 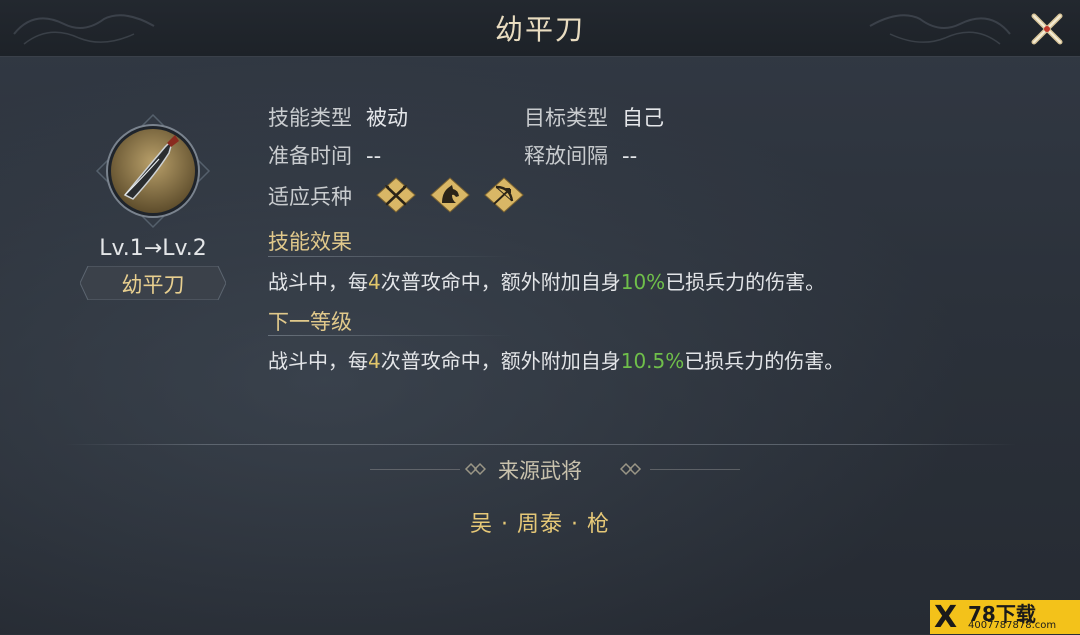 I want to click on next-level-description: 战斗中，每4次普攻命中，额外附加自身10.5%已损兵力的伤害。, so click(x=556, y=359).